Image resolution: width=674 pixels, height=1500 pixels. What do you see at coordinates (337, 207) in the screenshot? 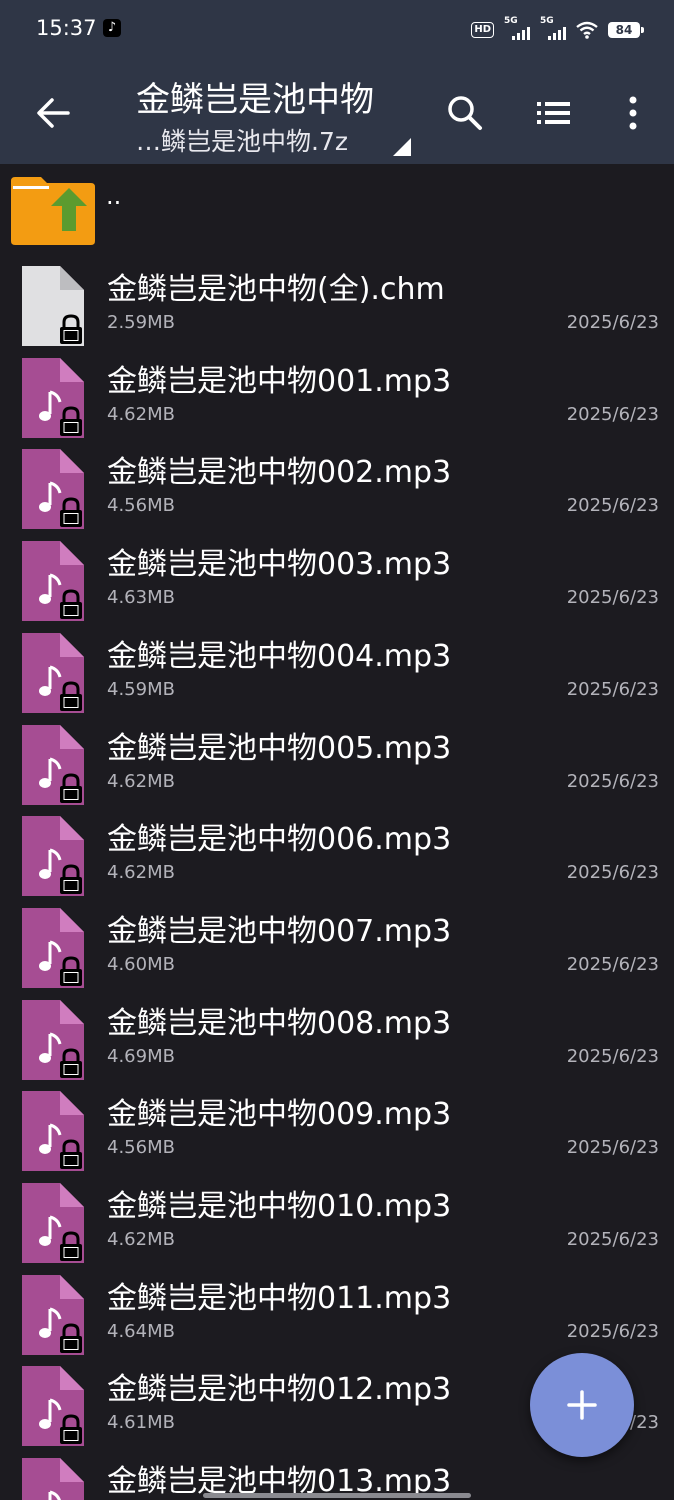
I see `parent-directory-row: ..` at bounding box center [337, 207].